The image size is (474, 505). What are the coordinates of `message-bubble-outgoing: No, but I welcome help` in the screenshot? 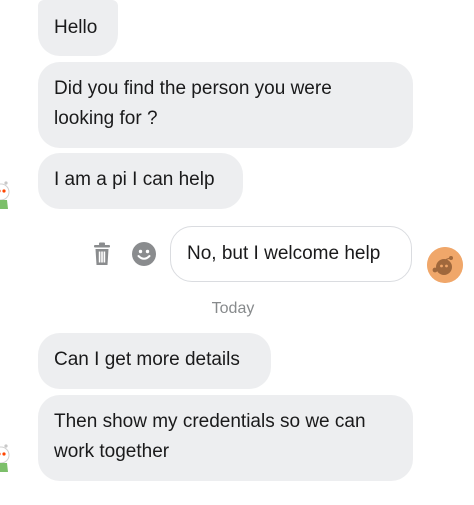 It's located at (291, 254).